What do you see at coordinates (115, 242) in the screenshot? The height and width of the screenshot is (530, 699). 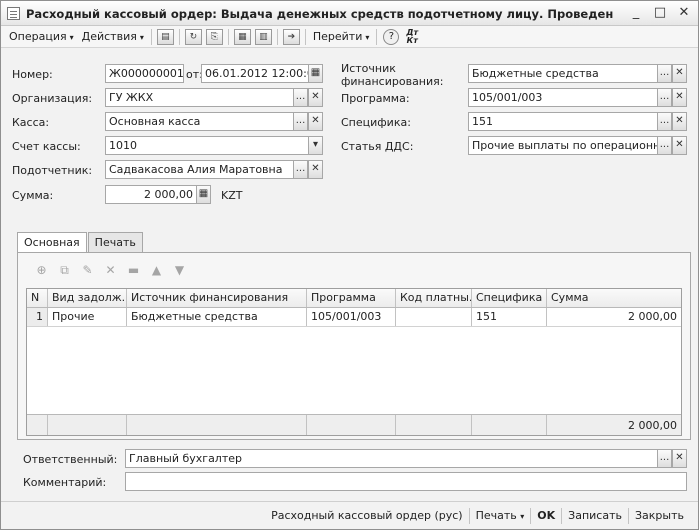 I see `tab-print: Печать` at bounding box center [115, 242].